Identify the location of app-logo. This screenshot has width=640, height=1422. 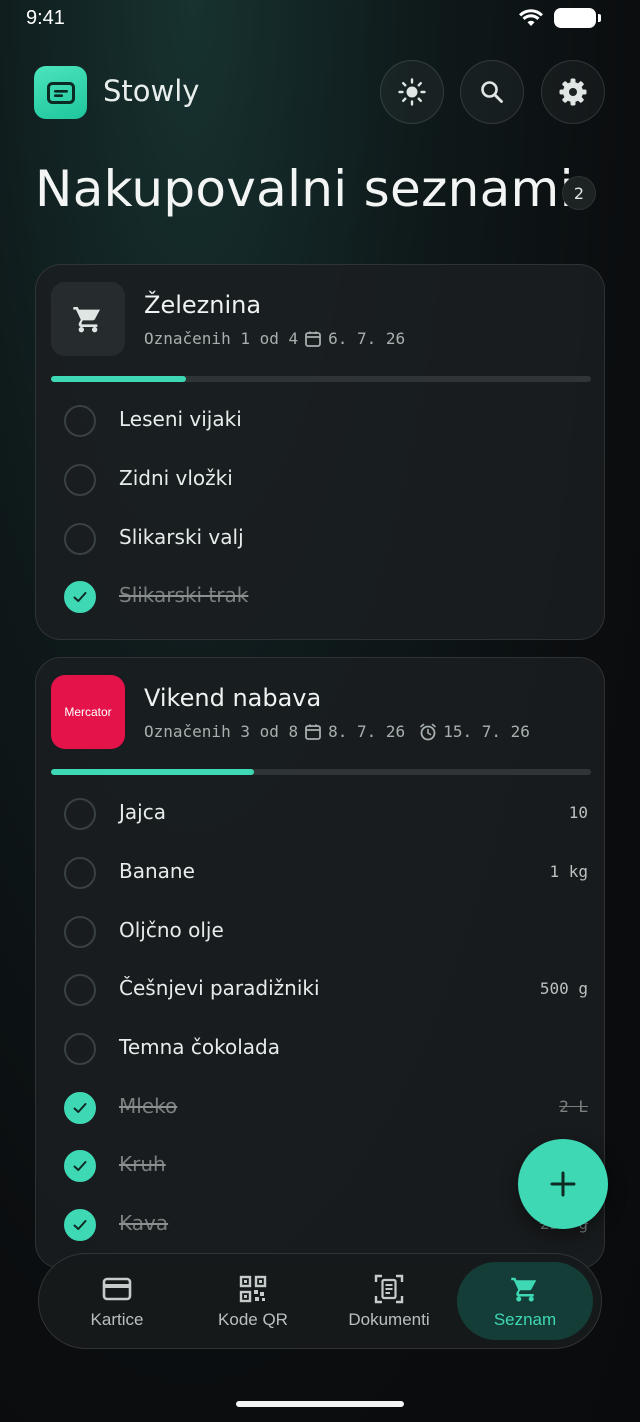
(60, 92).